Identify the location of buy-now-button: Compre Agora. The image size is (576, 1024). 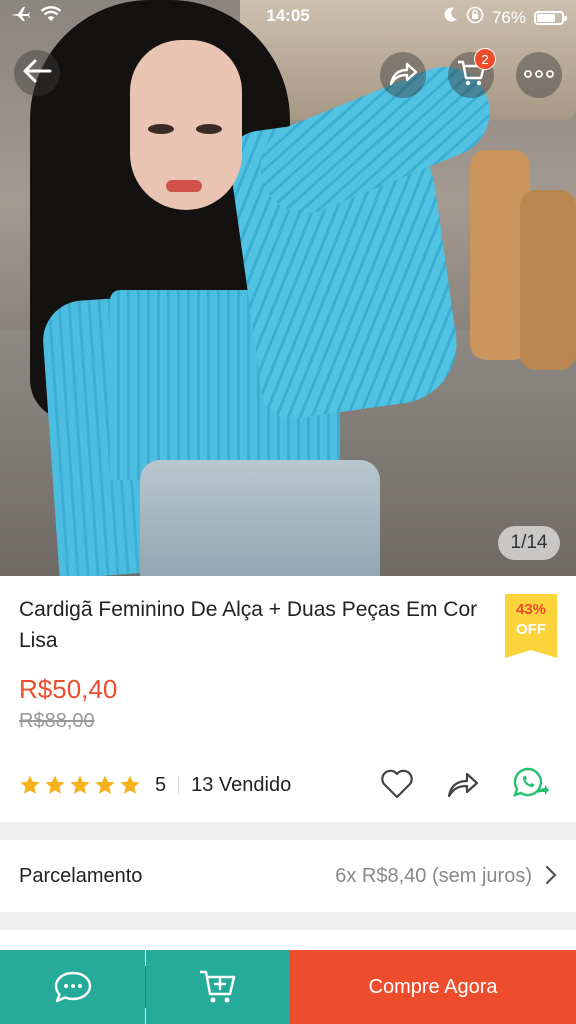
(433, 987).